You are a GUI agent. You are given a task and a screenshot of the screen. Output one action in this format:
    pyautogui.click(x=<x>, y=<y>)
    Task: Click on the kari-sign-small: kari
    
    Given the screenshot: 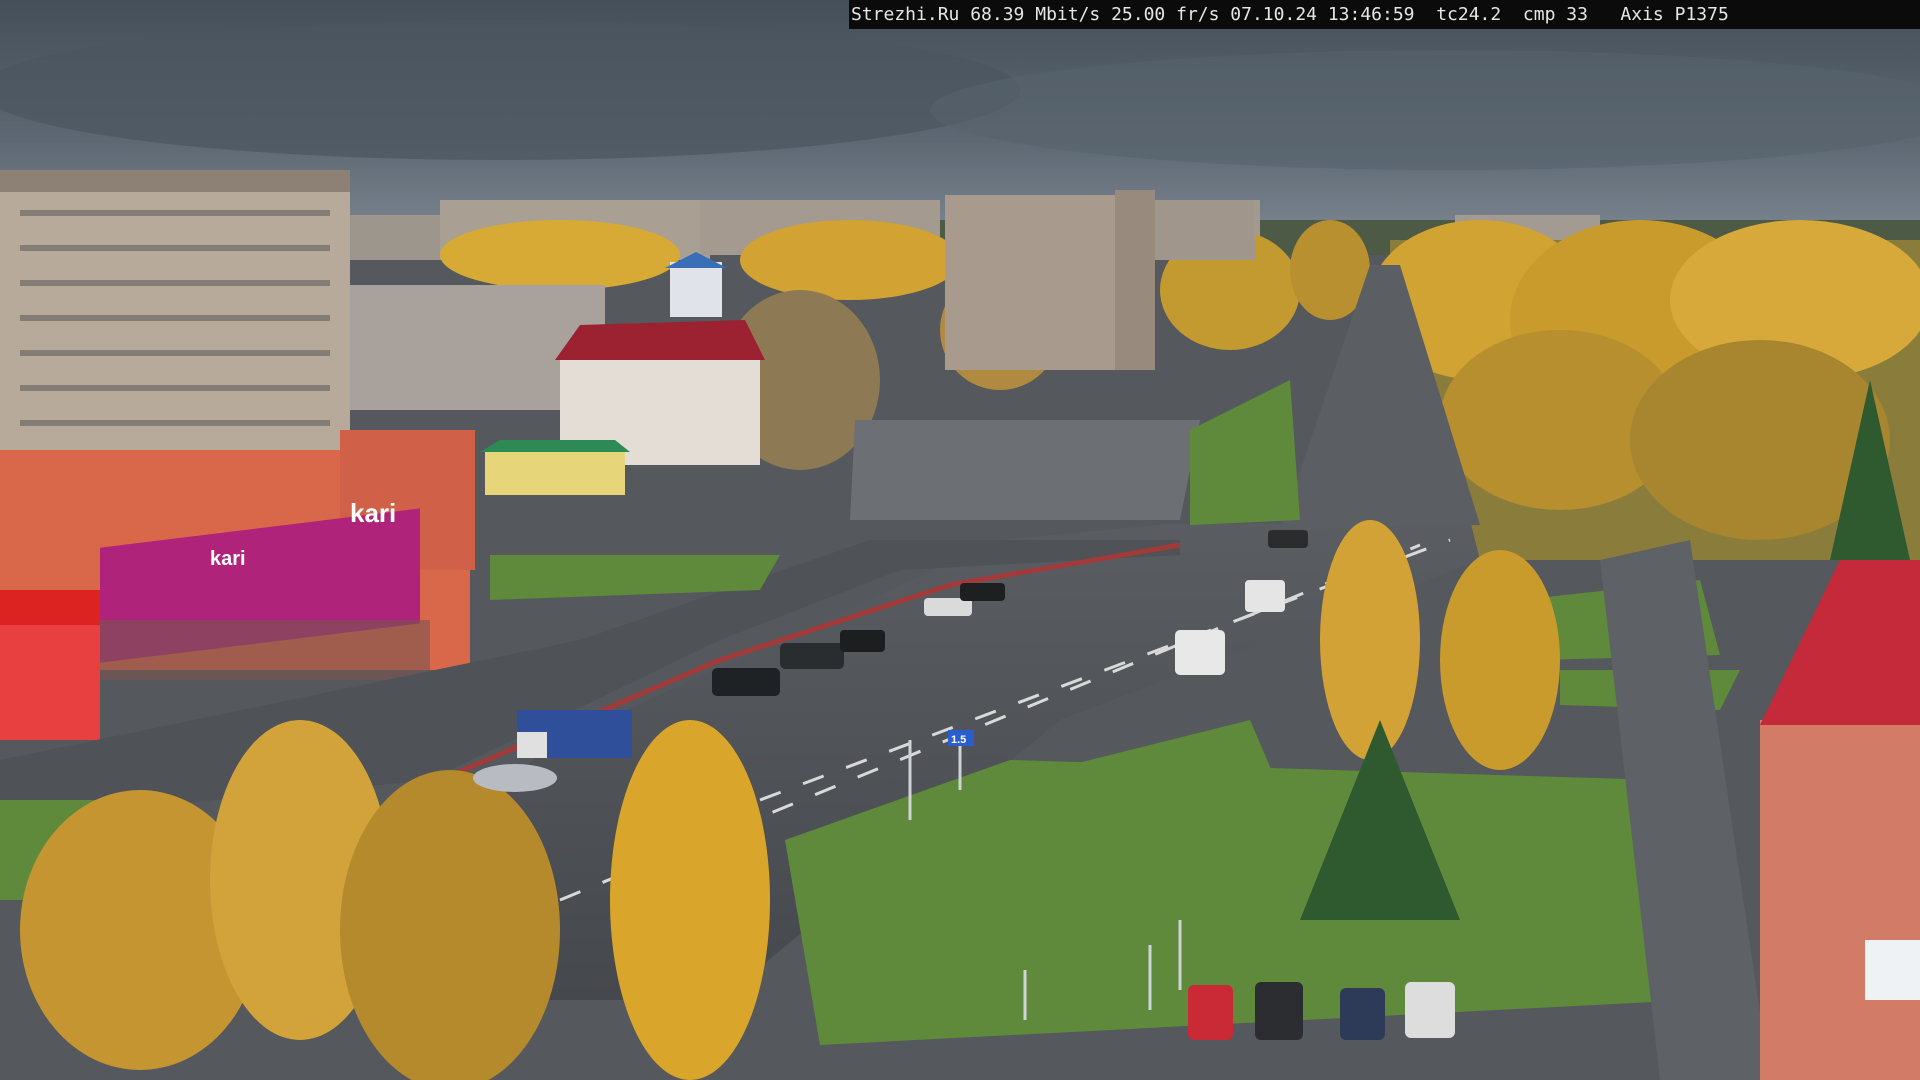 What is the action you would take?
    pyautogui.click(x=228, y=559)
    